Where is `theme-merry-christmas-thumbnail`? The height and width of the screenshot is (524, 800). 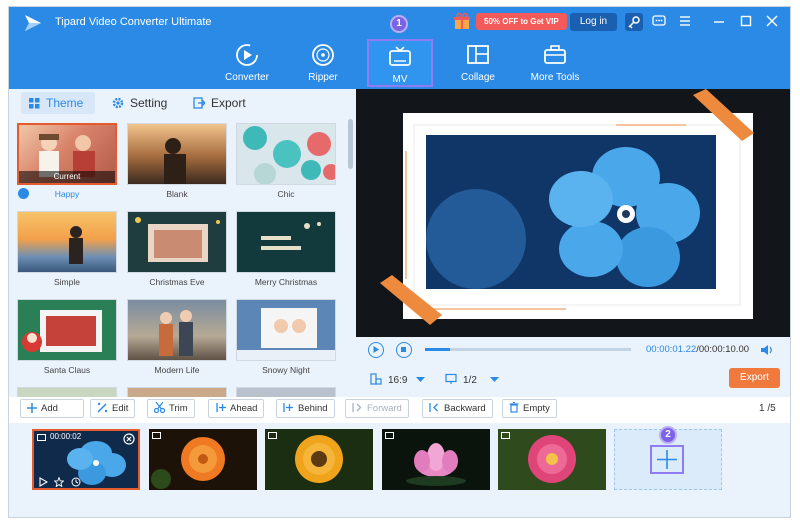
theme-merry-christmas-thumbnail is located at coordinates (286, 242).